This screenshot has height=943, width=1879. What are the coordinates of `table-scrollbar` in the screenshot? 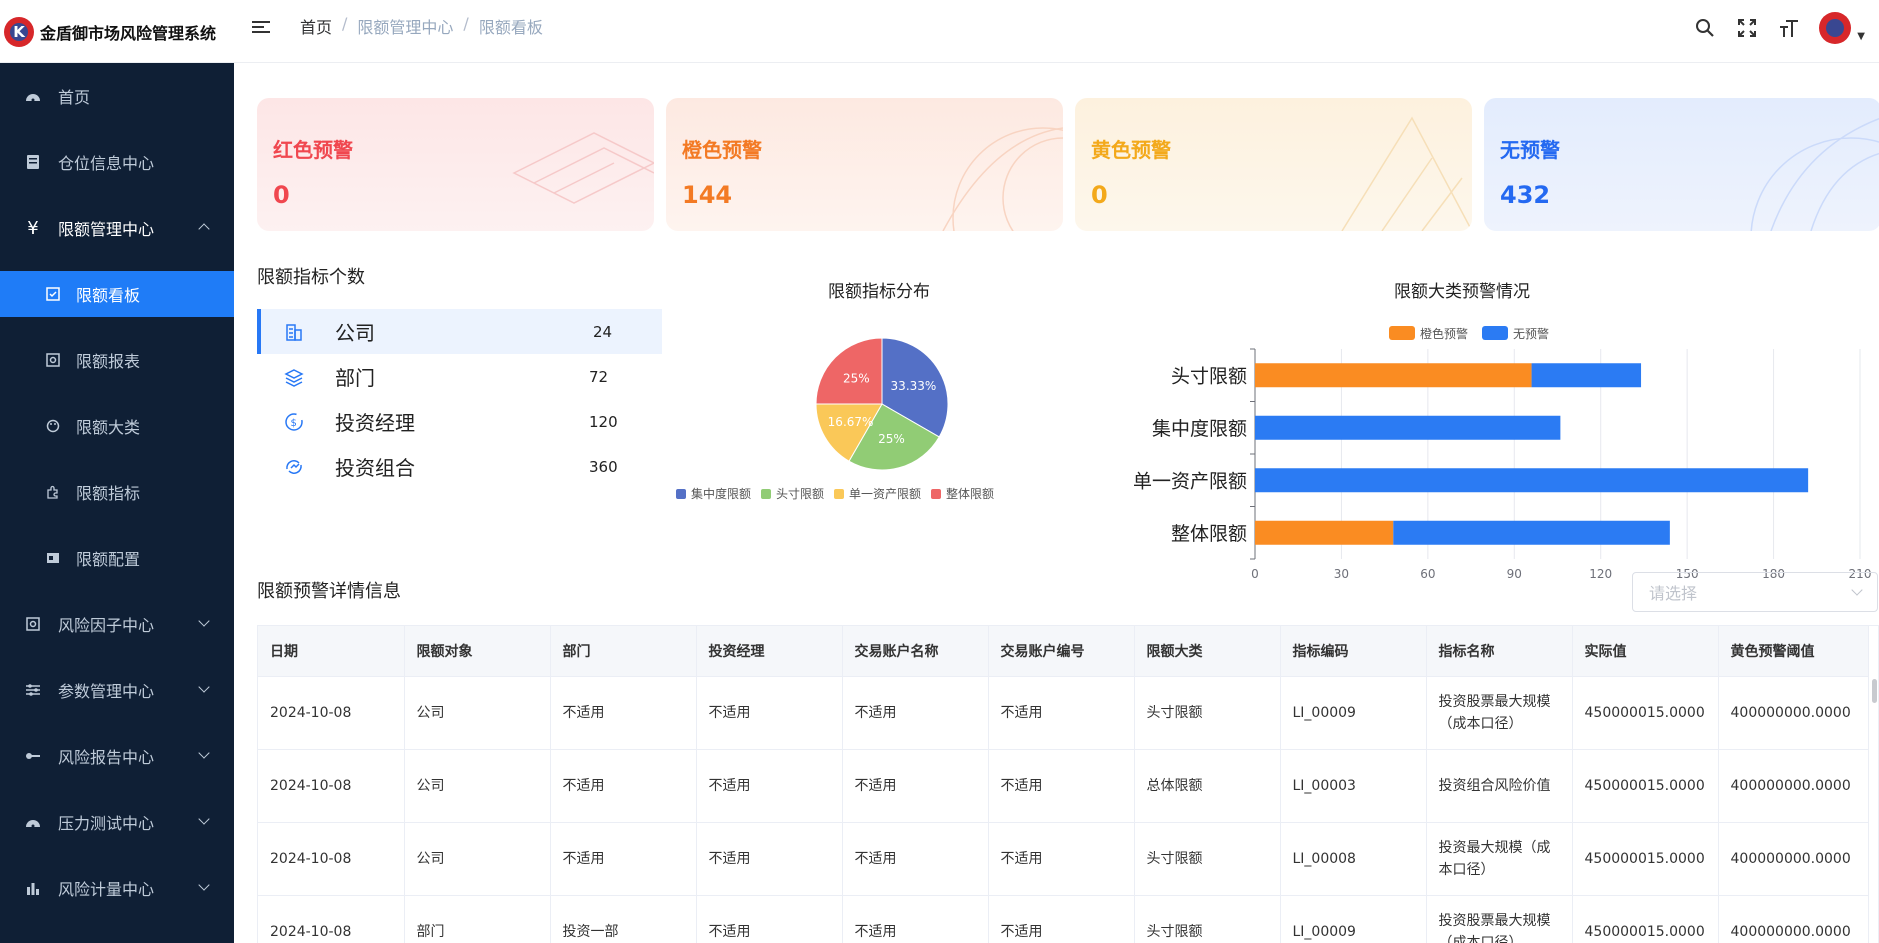 It's located at (1874, 691).